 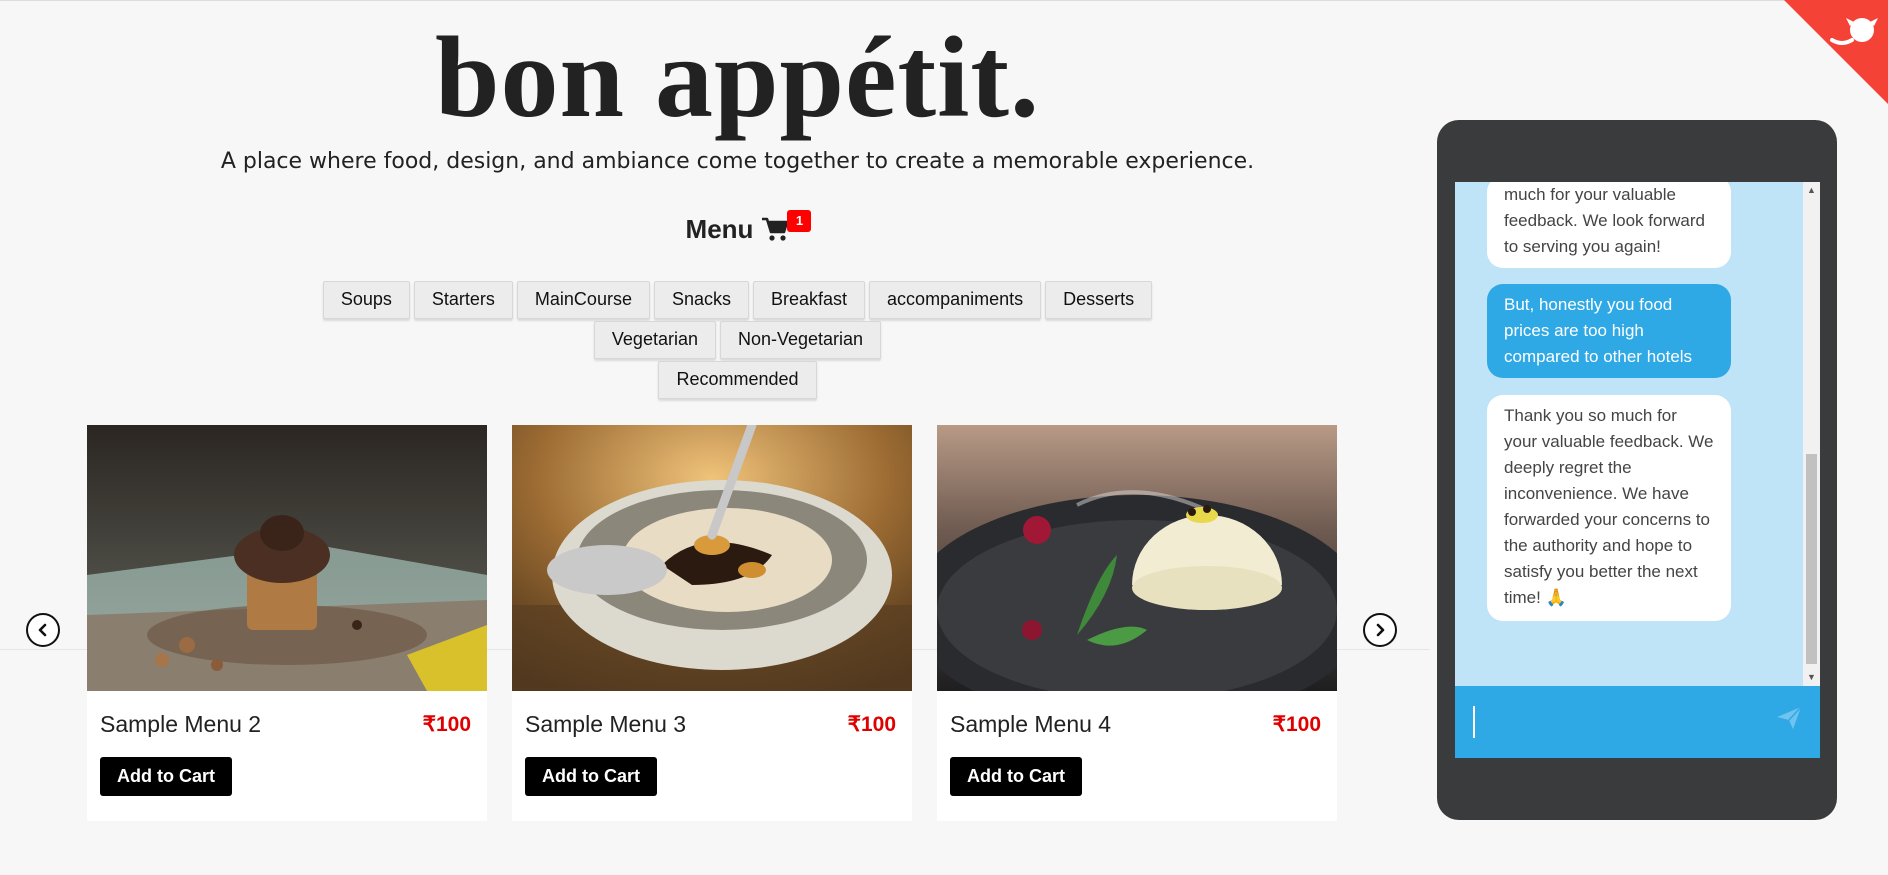 I want to click on menu-card: Sample Menu 2 ₹100 Add to Cart, so click(x=287, y=623).